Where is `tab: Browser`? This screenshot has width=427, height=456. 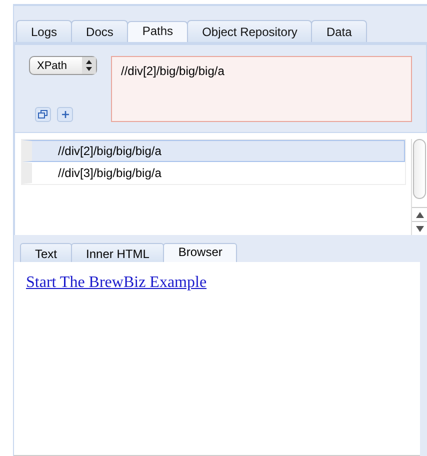 tab: Browser is located at coordinates (200, 252).